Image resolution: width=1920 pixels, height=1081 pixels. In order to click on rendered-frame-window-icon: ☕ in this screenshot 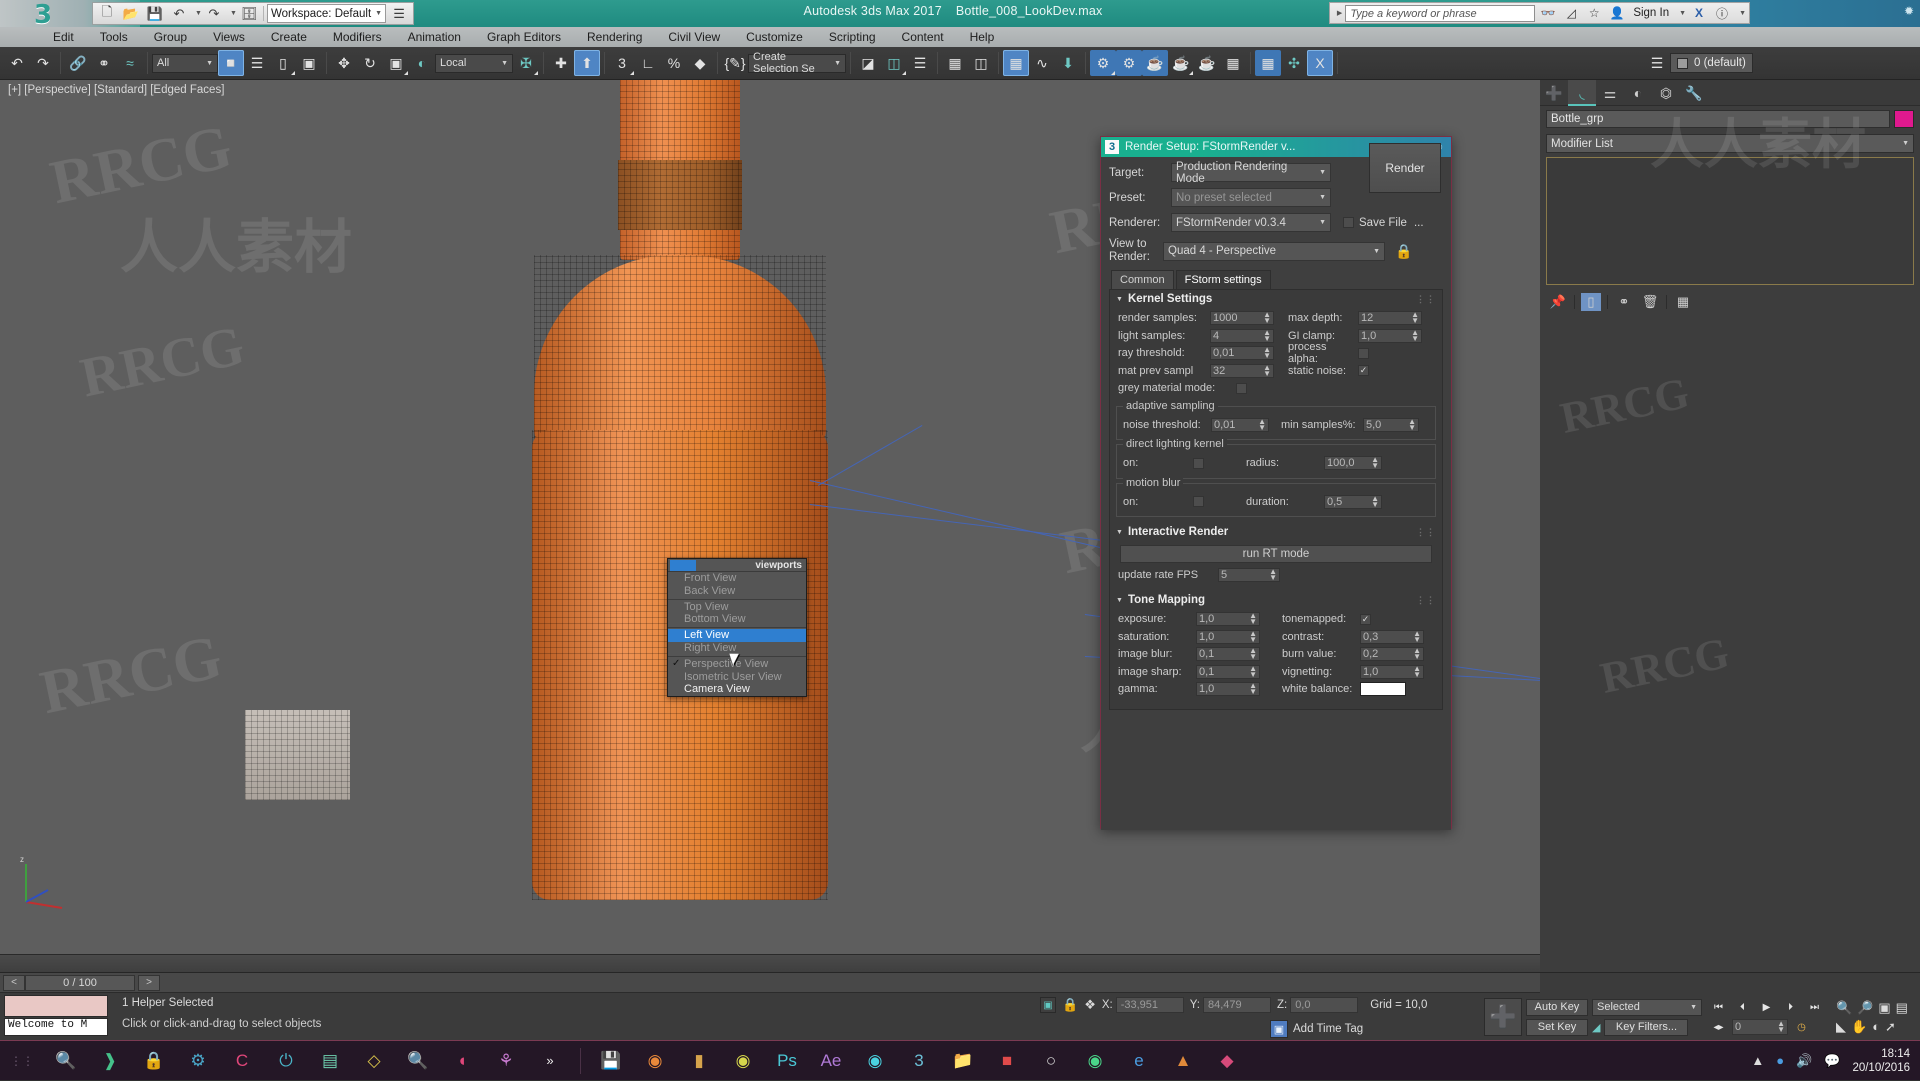, I will do `click(1155, 63)`.